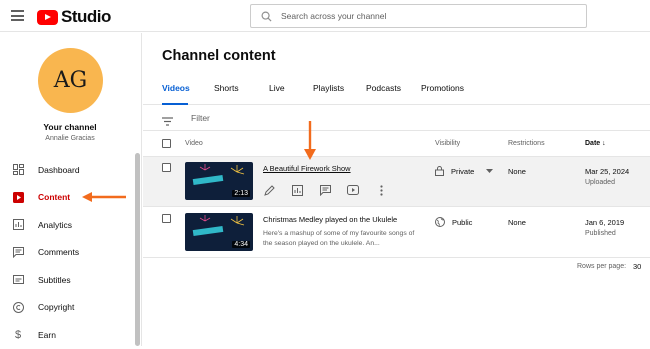  I want to click on filter-input: Filter, so click(200, 118).